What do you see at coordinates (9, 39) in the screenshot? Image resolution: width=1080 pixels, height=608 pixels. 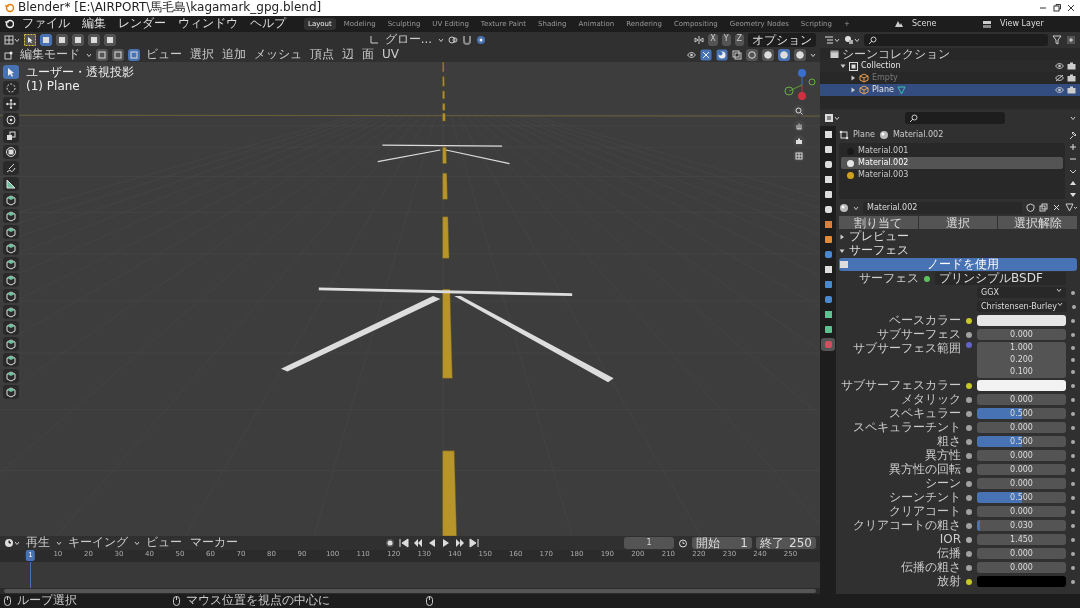 I see `editor-type-icon` at bounding box center [9, 39].